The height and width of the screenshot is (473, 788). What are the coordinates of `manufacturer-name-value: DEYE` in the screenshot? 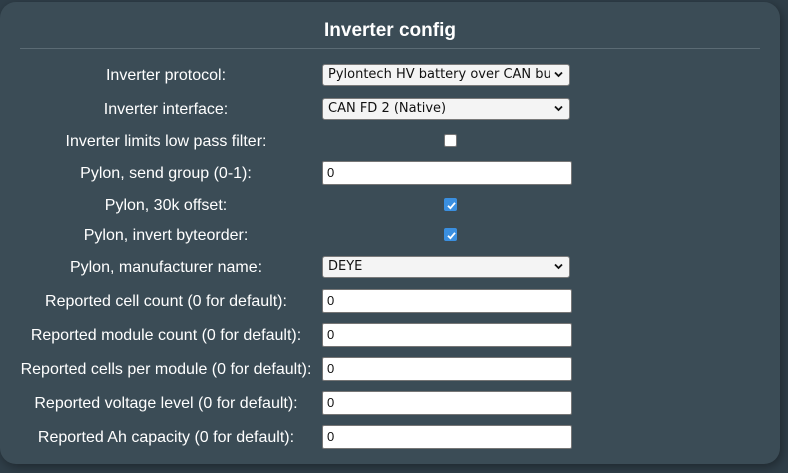 It's located at (345, 266).